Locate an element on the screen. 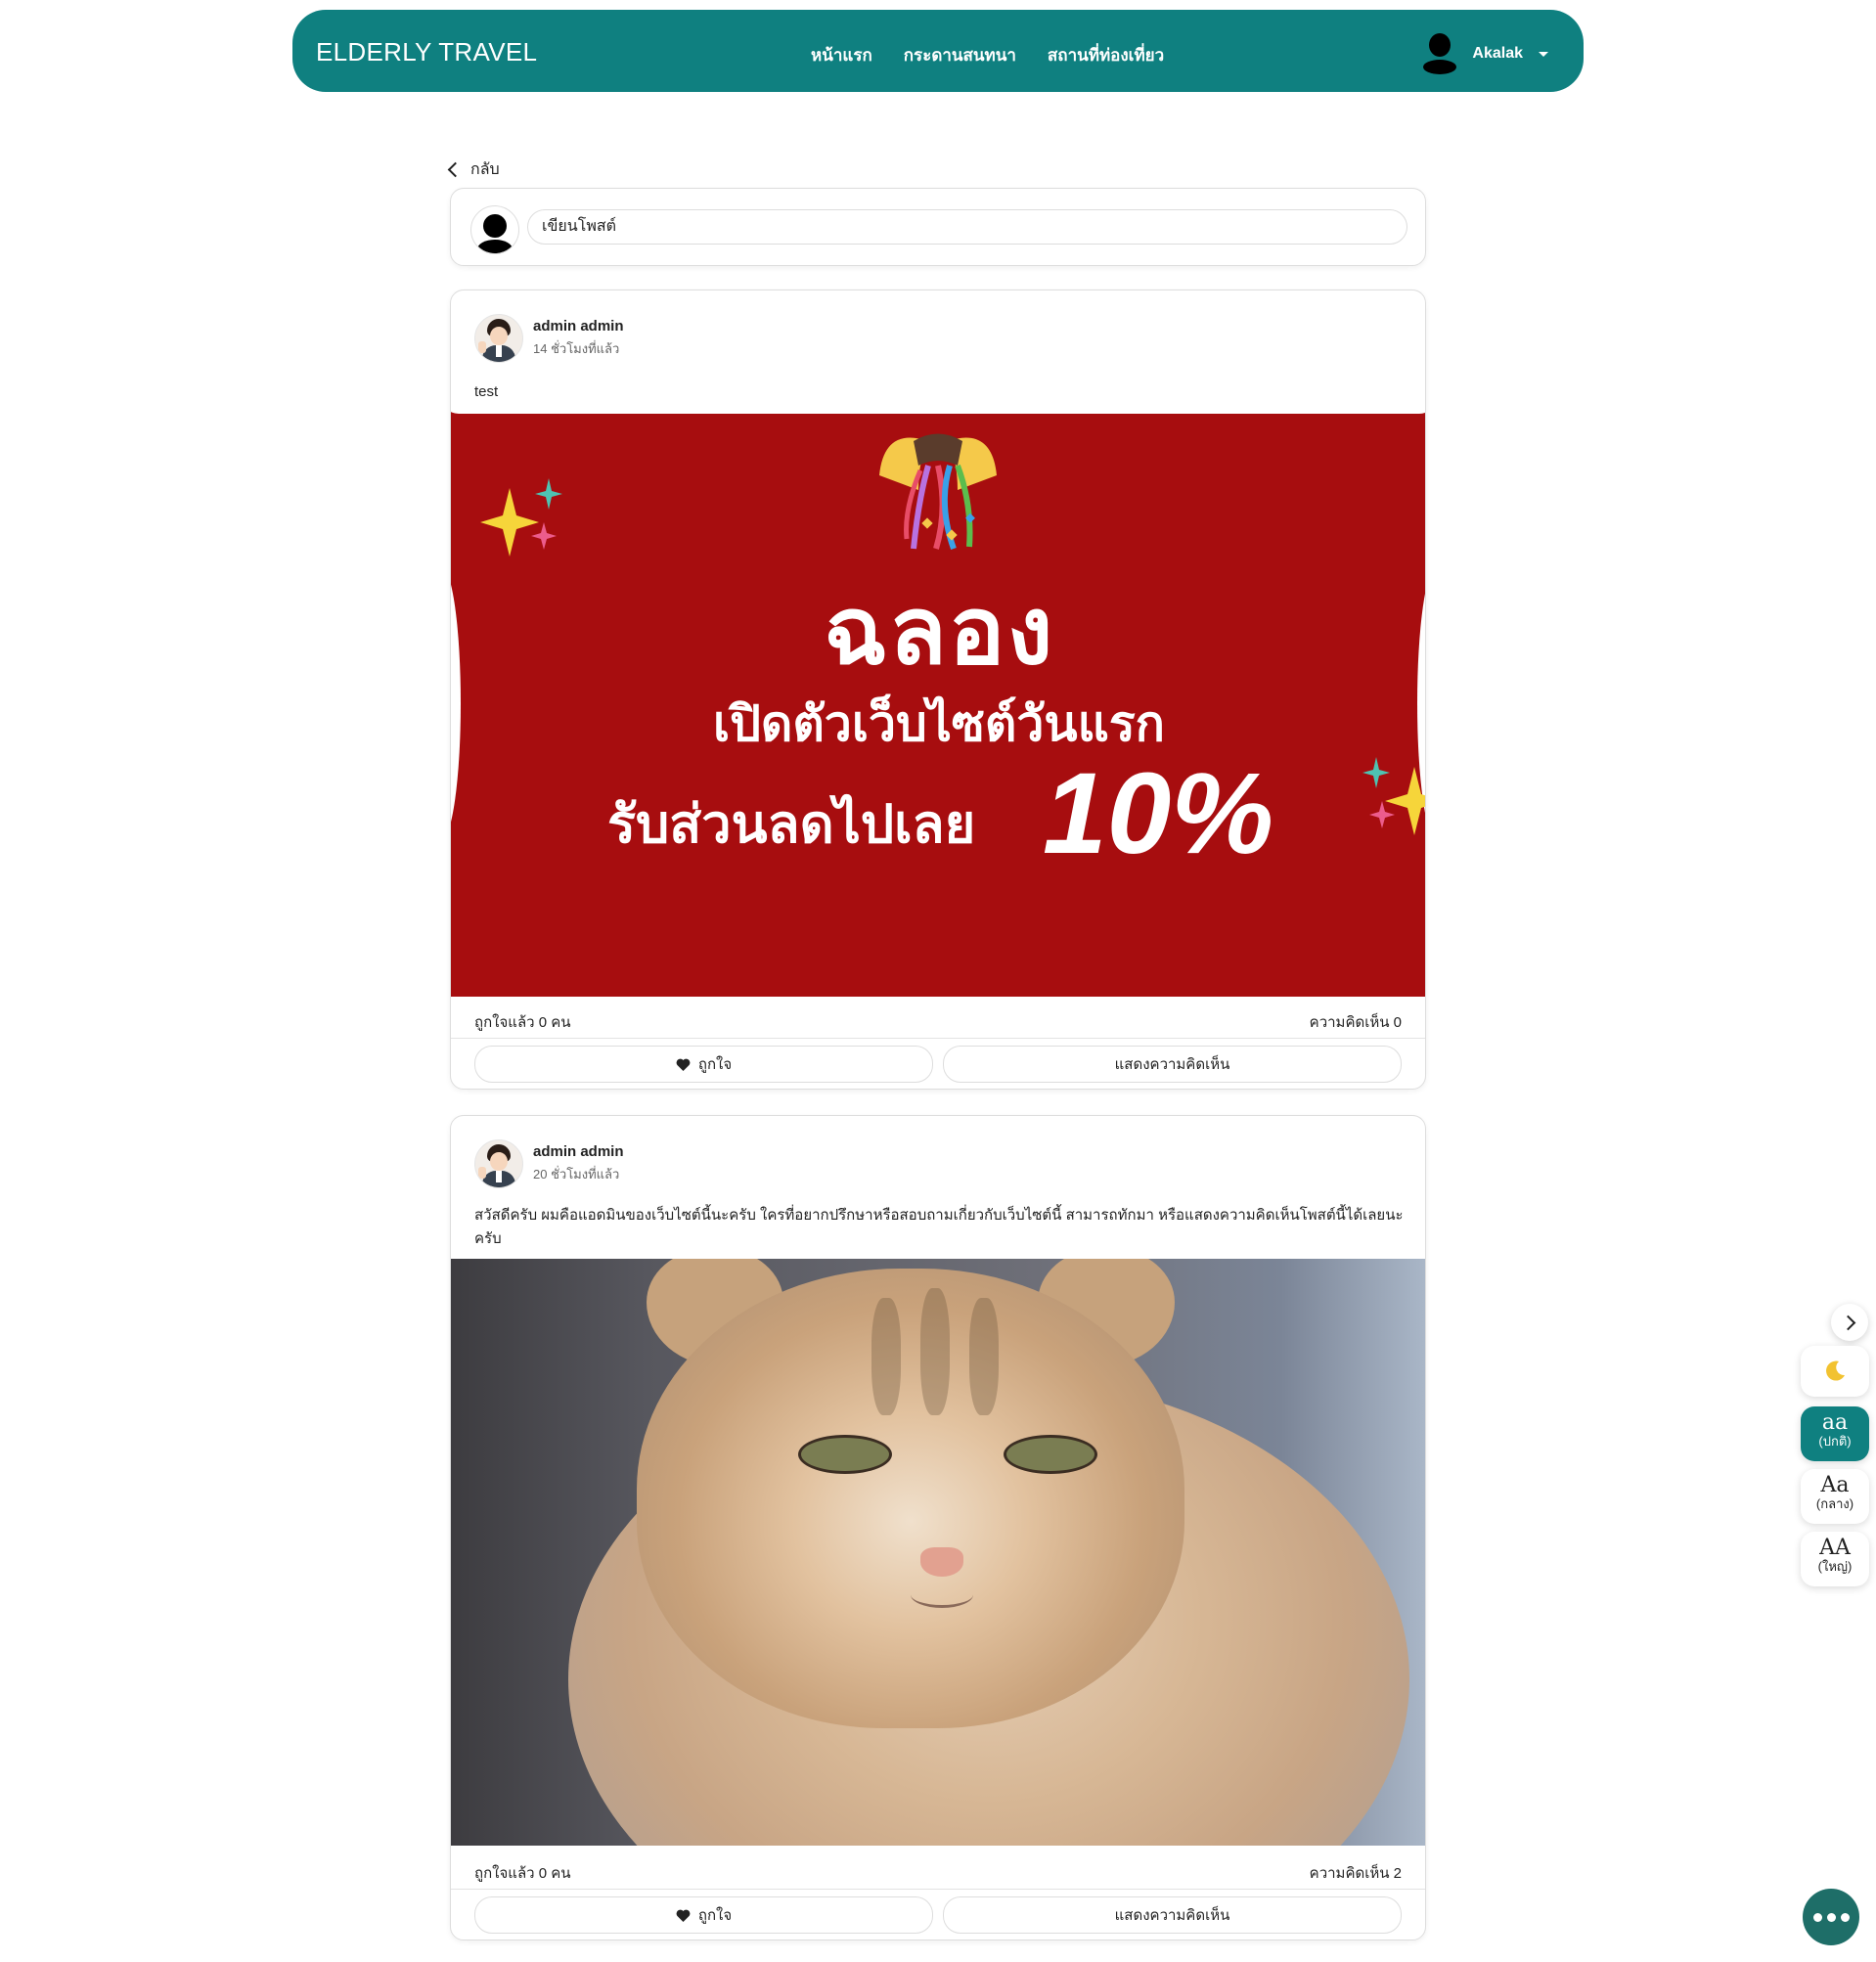 The height and width of the screenshot is (1962, 1876). write-post-input: เขียนโพสต์ is located at coordinates (967, 227).